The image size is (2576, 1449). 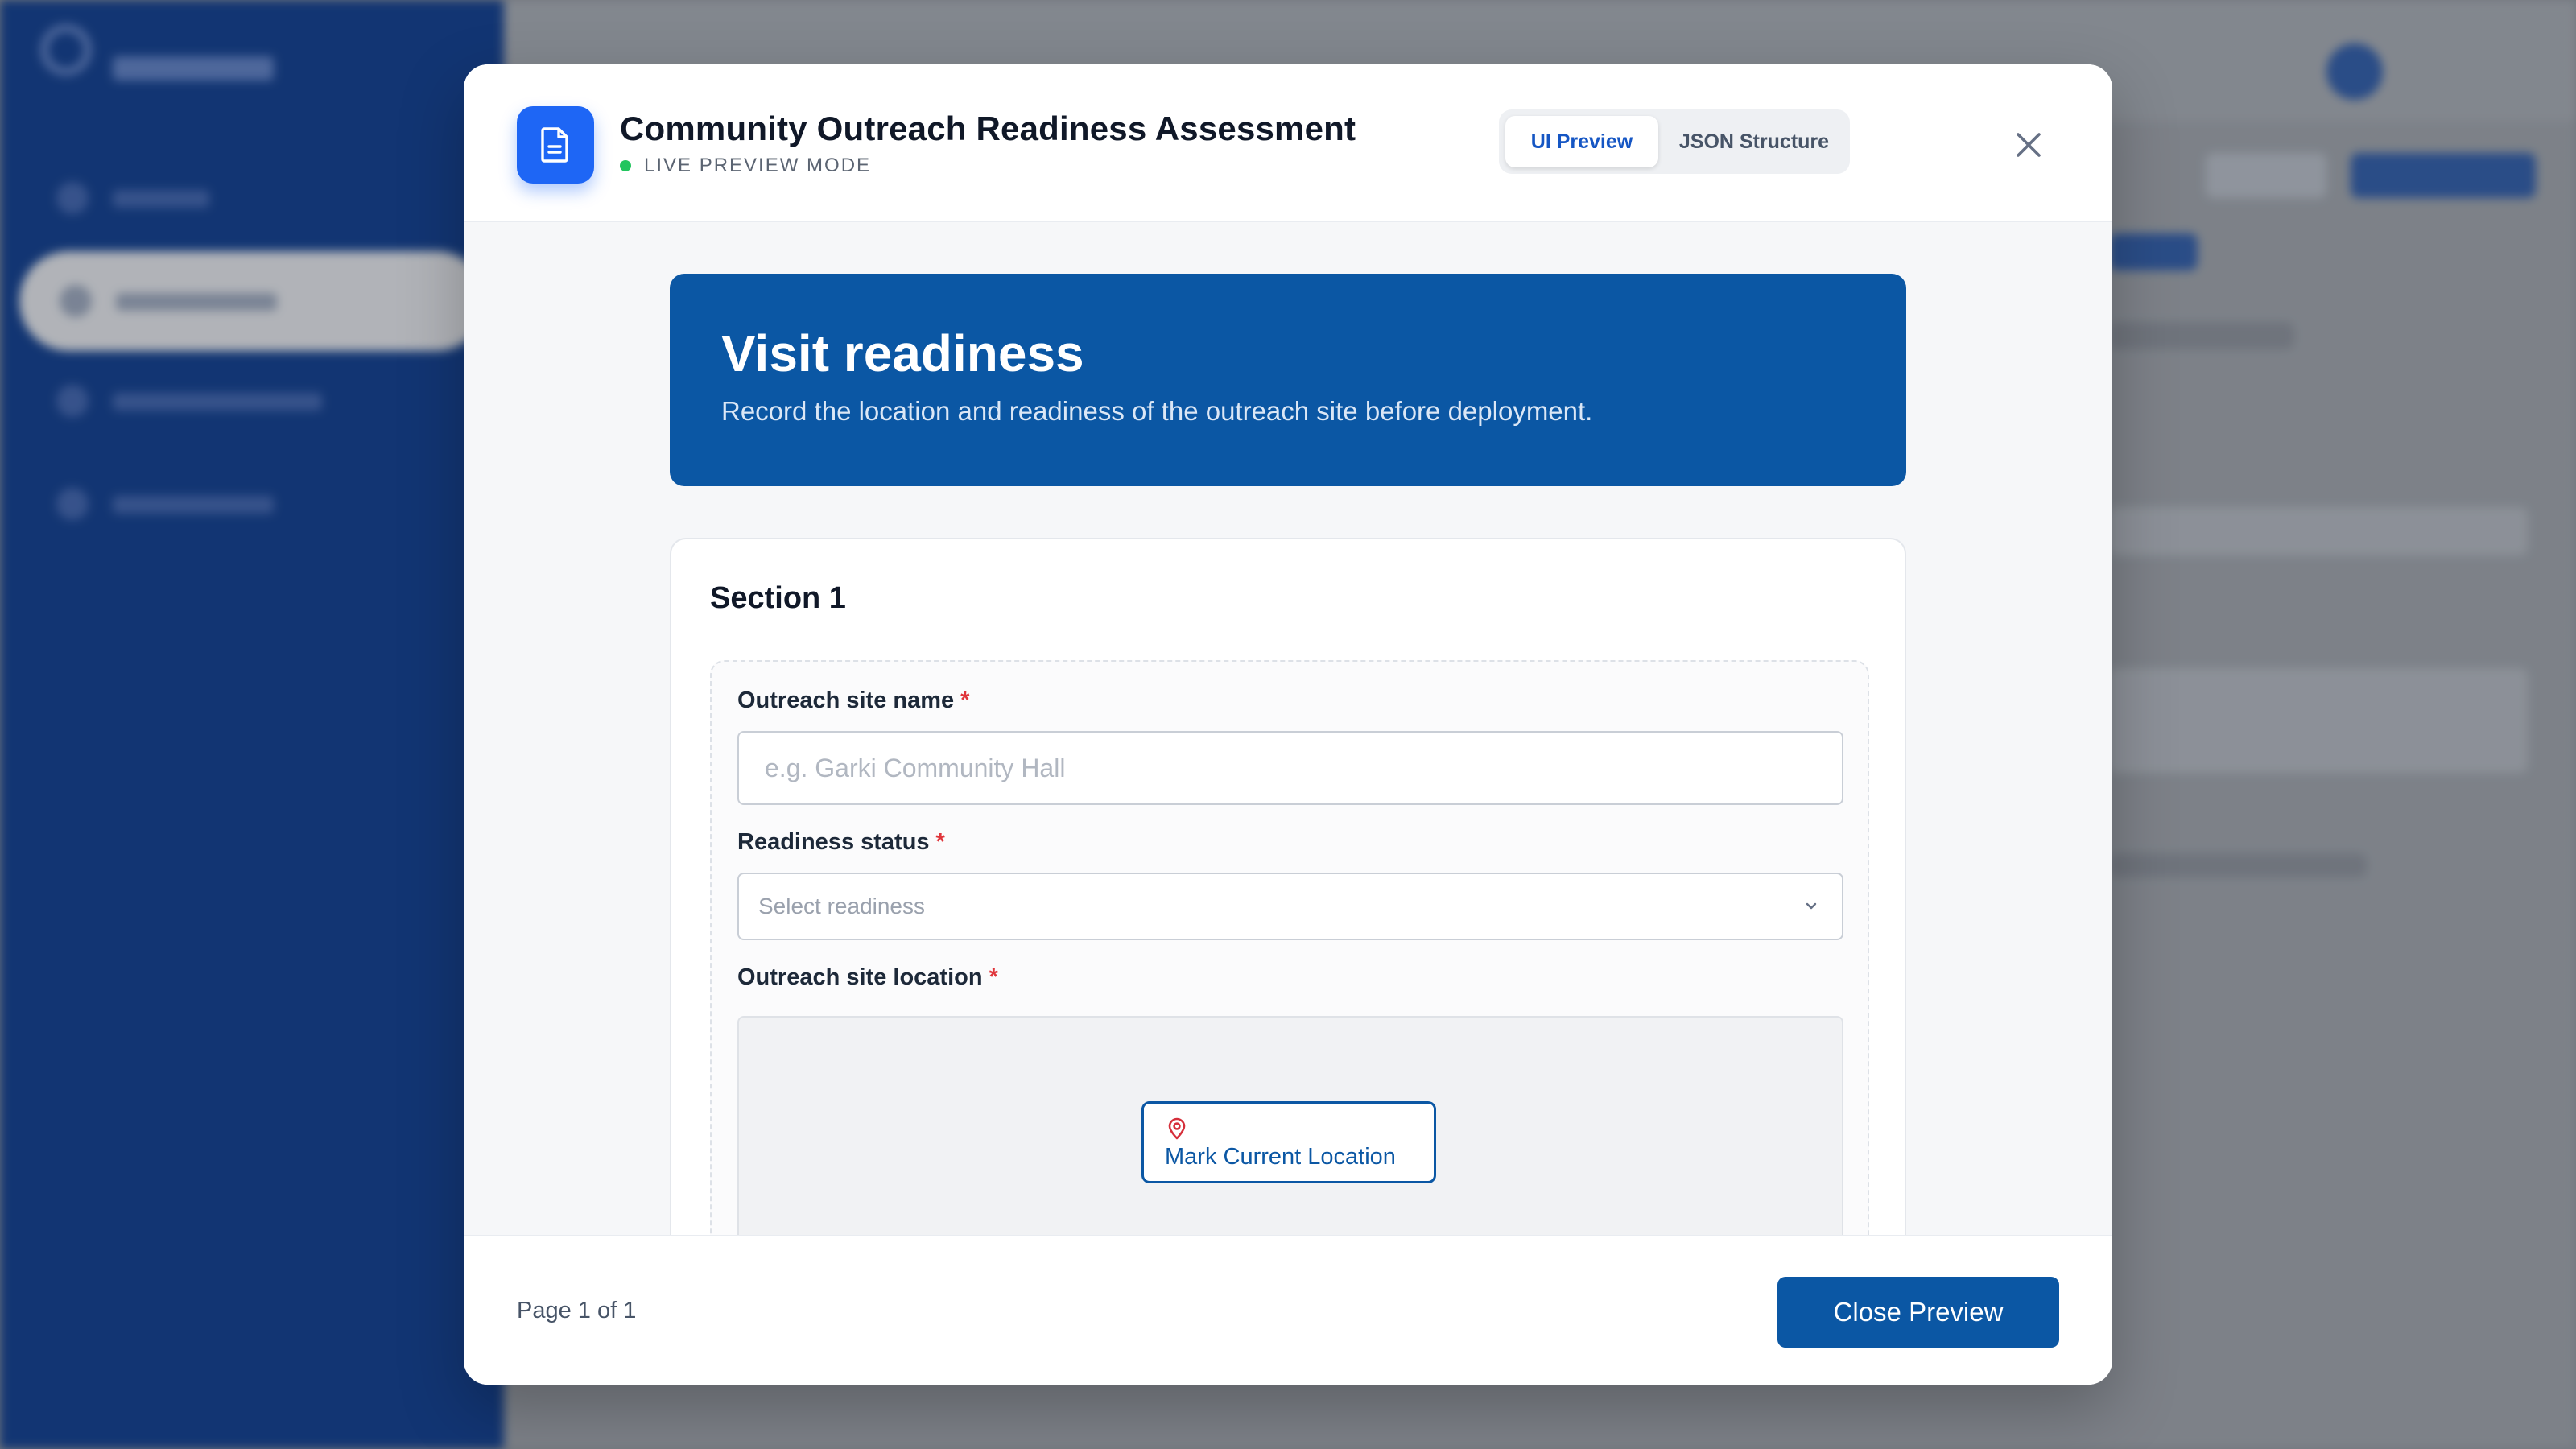 What do you see at coordinates (1280, 1157) in the screenshot?
I see `mark-location-label: Mark Current Location` at bounding box center [1280, 1157].